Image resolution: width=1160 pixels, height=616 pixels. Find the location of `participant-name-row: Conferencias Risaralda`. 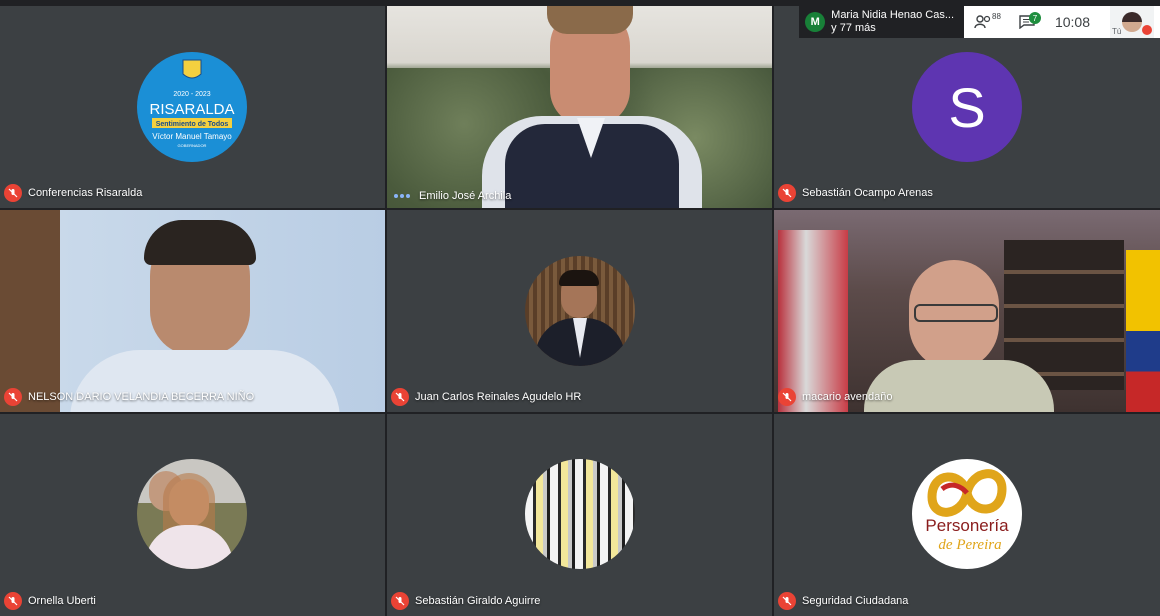

participant-name-row: Conferencias Risaralda is located at coordinates (73, 193).